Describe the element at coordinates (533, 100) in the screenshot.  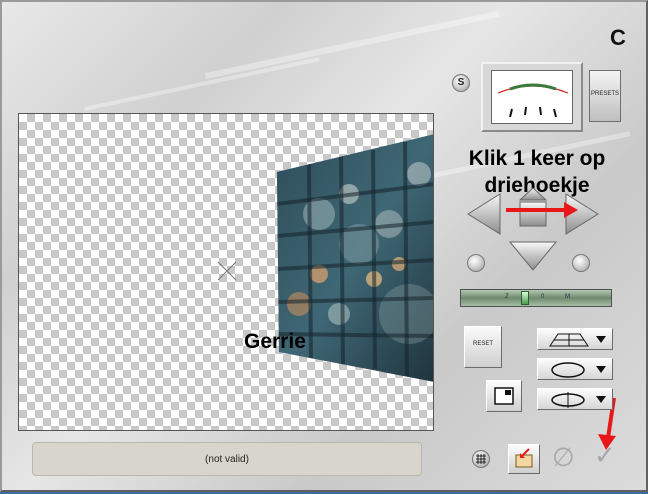
I see `thumbnail-art` at that location.